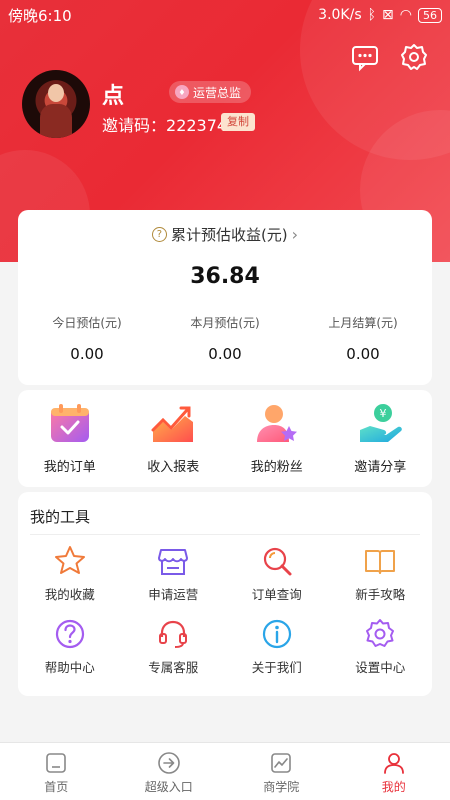 The width and height of the screenshot is (450, 800). I want to click on shortcut-invite-share: ¥ 邀请分享, so click(381, 438).